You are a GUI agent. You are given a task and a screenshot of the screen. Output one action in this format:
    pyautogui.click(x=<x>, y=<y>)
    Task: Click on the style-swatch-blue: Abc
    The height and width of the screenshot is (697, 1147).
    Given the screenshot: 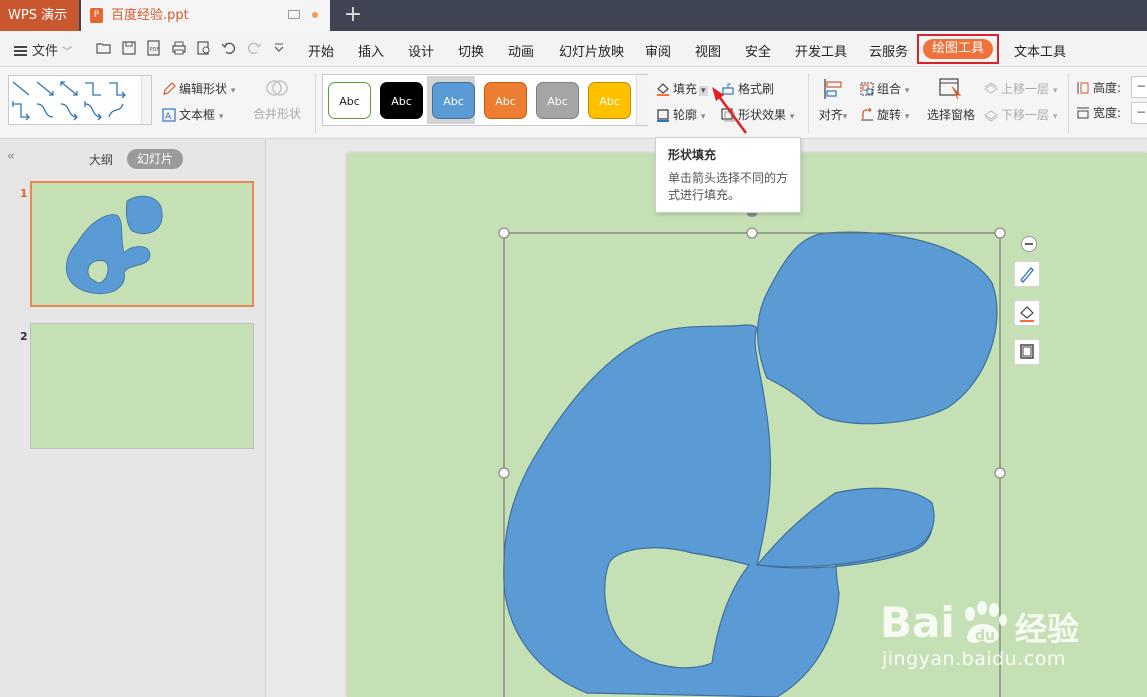 What is the action you would take?
    pyautogui.click(x=453, y=100)
    